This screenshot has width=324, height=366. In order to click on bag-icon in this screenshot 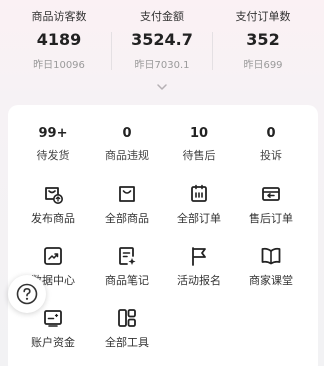, I will do `click(127, 194)`.